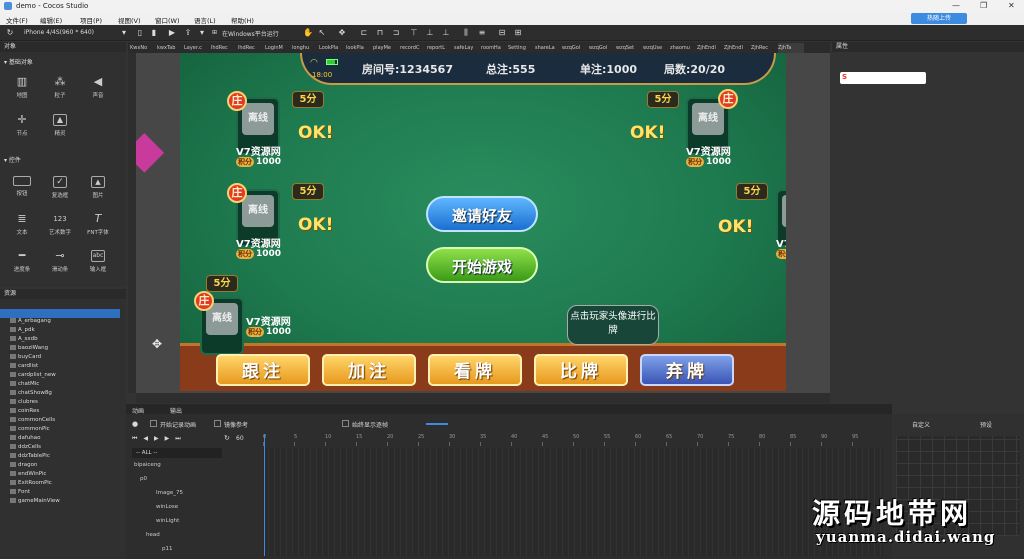 The height and width of the screenshot is (559, 1024). What do you see at coordinates (467, 48) in the screenshot?
I see `editor-tab: safeLay` at bounding box center [467, 48].